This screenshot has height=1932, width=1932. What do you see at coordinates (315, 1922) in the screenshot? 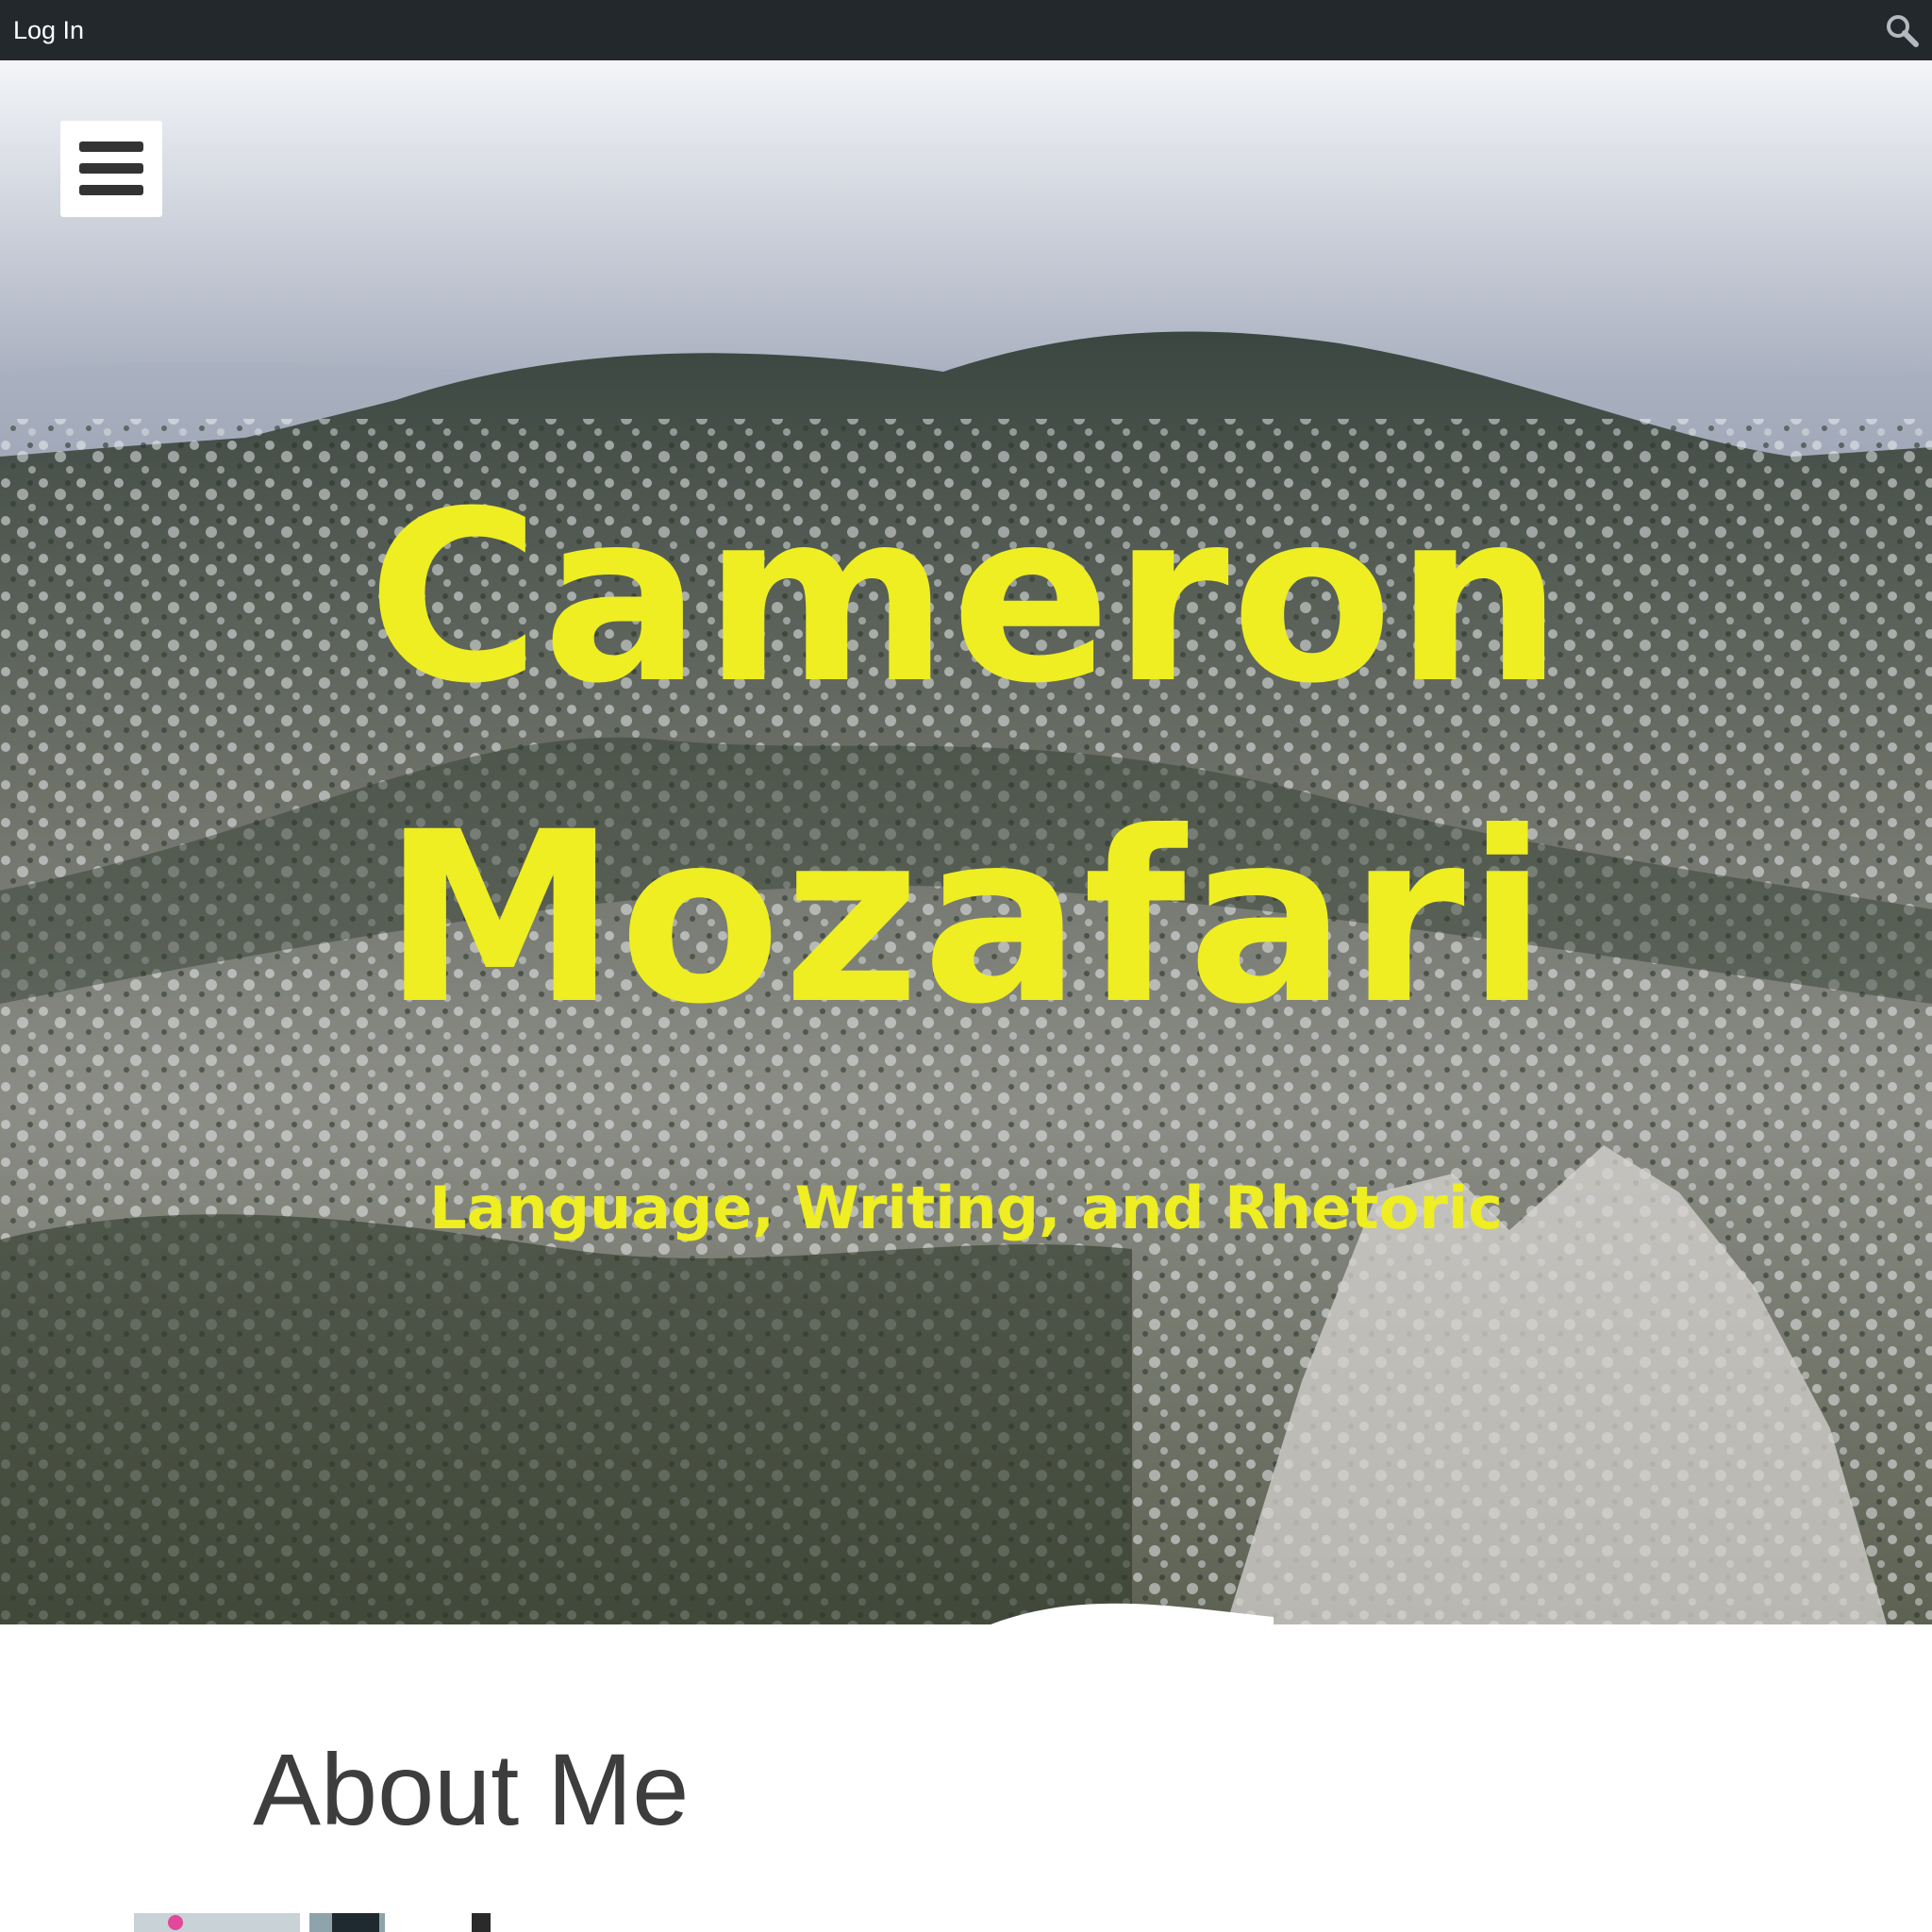
I see `about-image` at bounding box center [315, 1922].